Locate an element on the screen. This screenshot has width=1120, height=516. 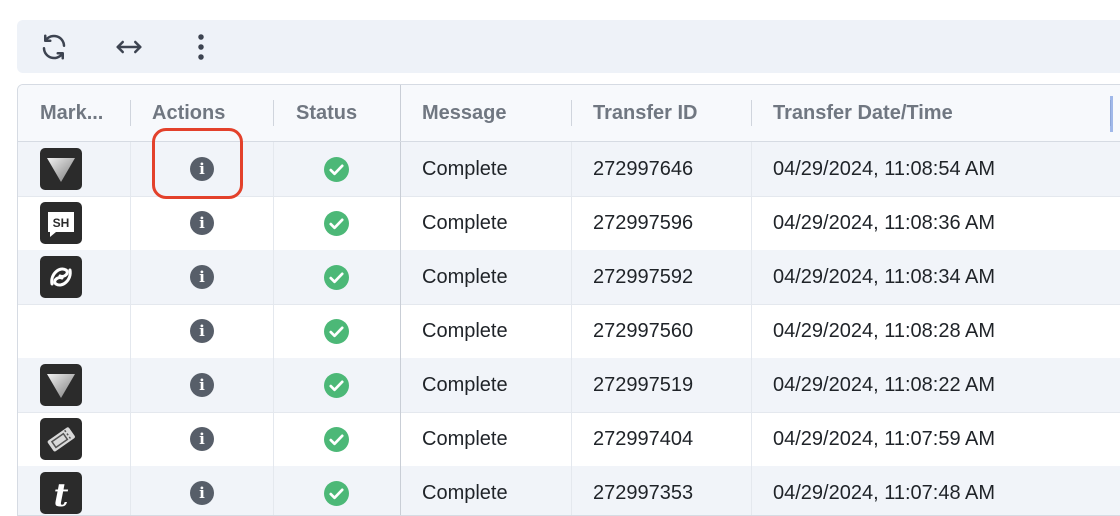
sh-logo-text: SH is located at coordinates (61, 223).